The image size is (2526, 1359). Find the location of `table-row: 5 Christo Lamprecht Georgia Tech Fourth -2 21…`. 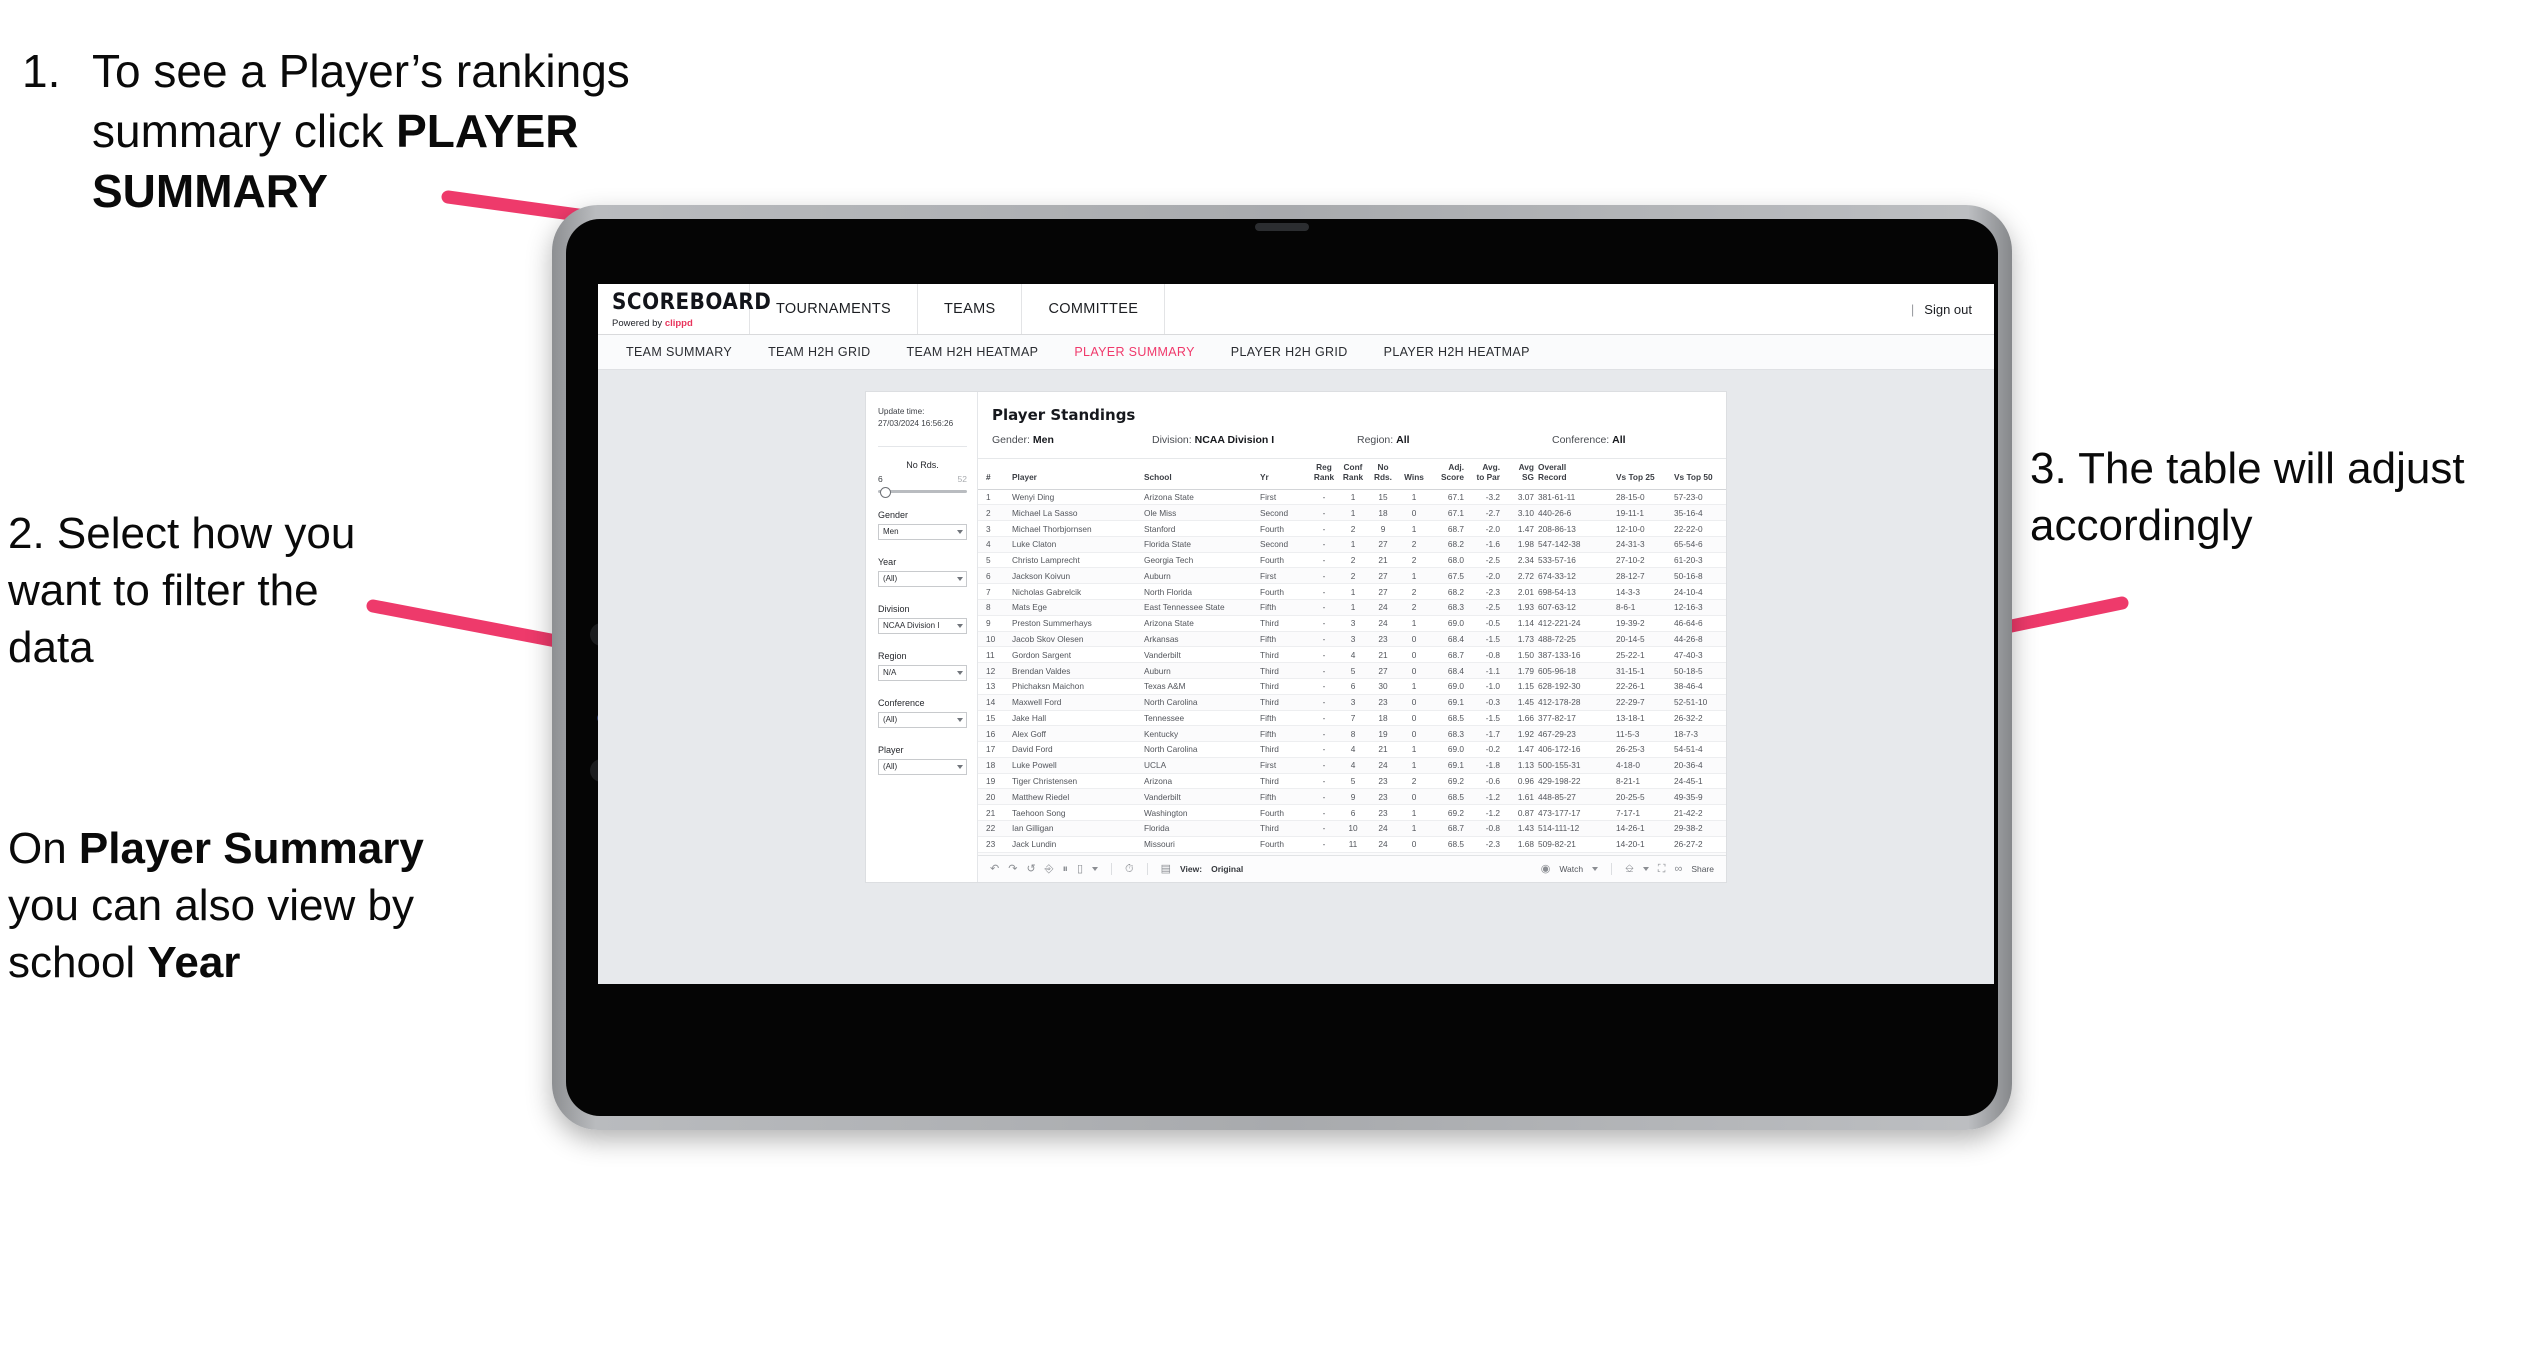

table-row: 5 Christo Lamprecht Georgia Tech Fourth -2 21… is located at coordinates (1352, 560).